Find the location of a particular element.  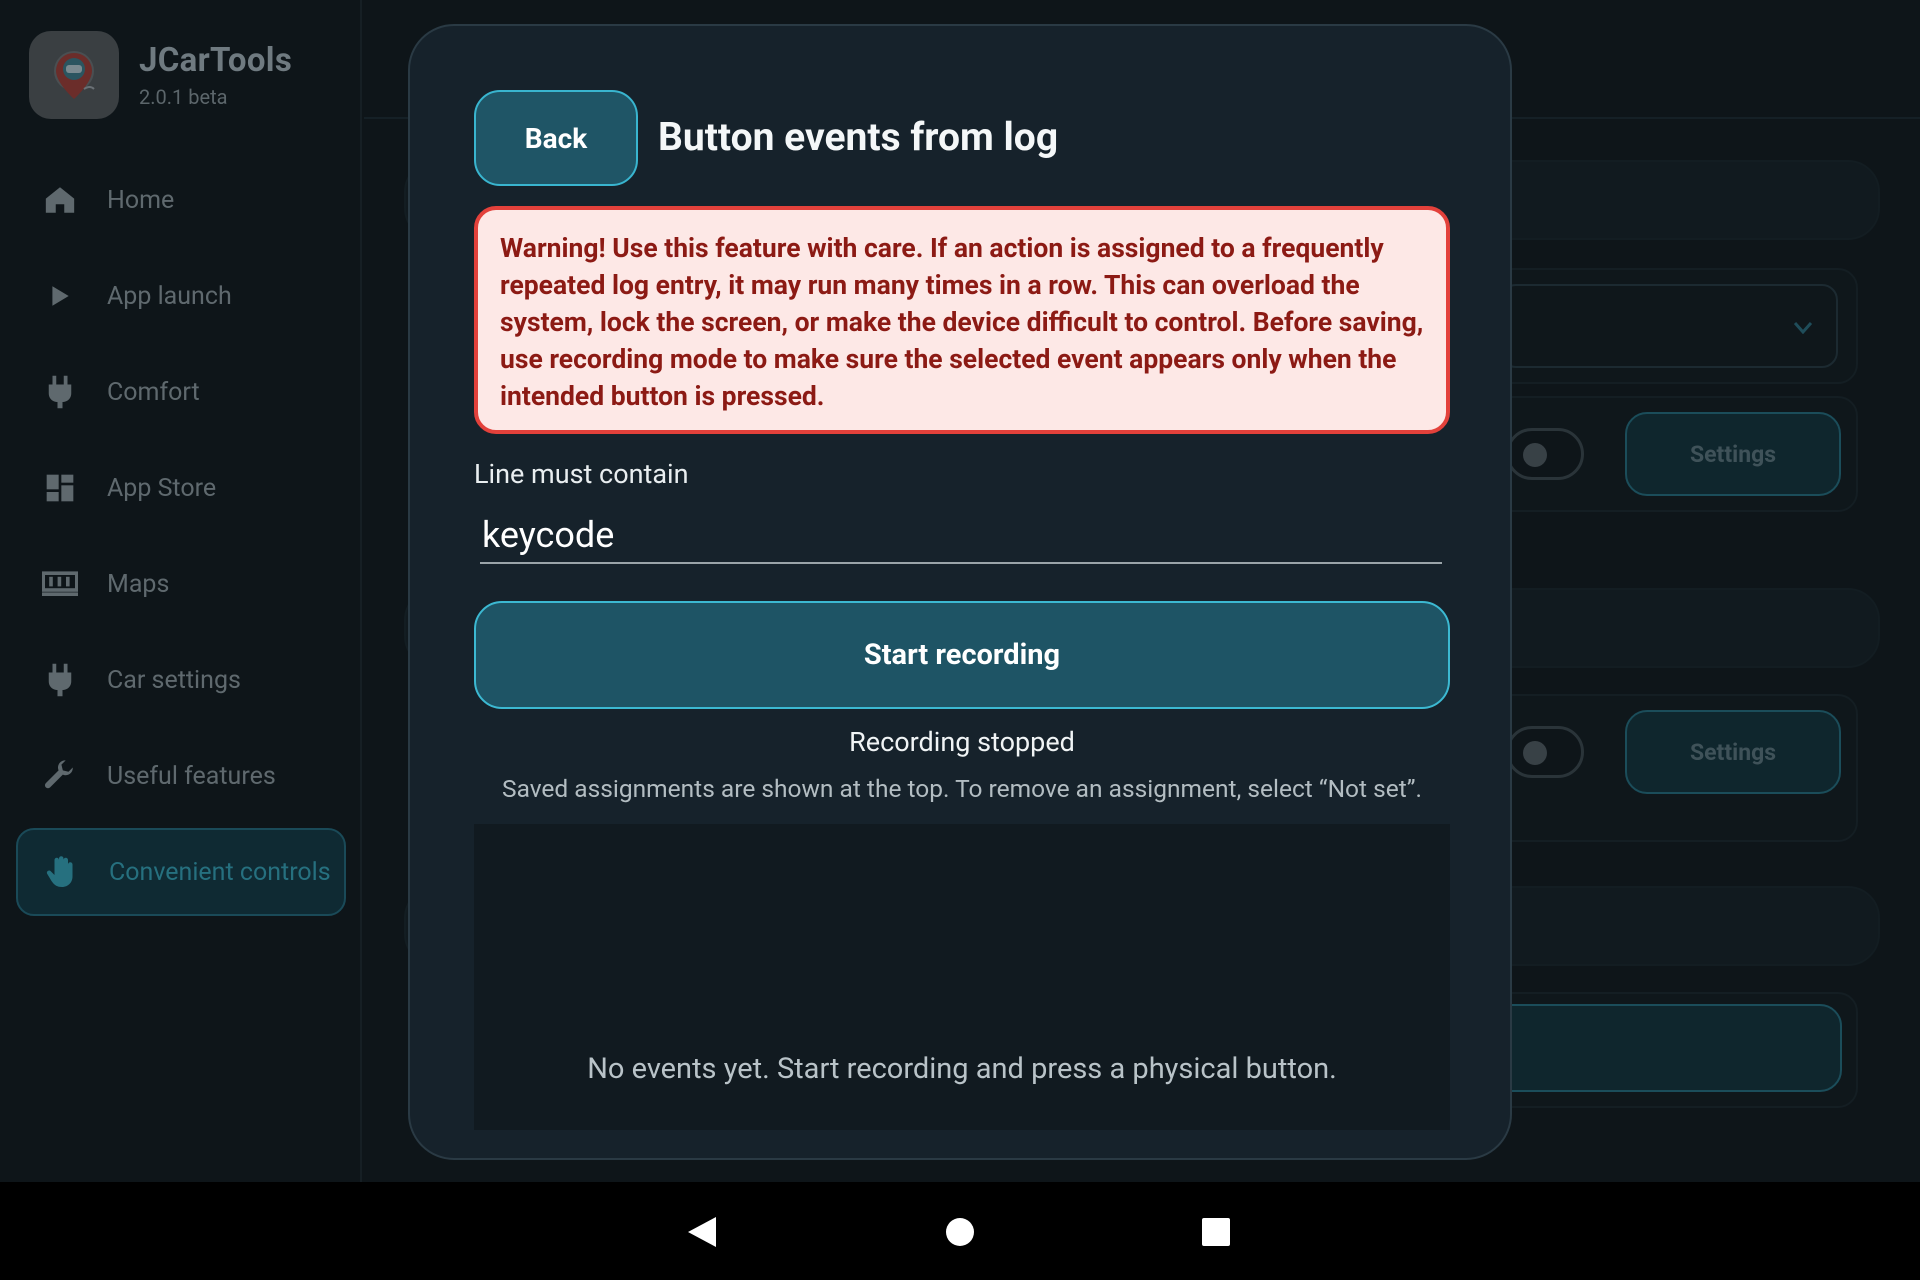

chevron-down-icon is located at coordinates (1803, 328).